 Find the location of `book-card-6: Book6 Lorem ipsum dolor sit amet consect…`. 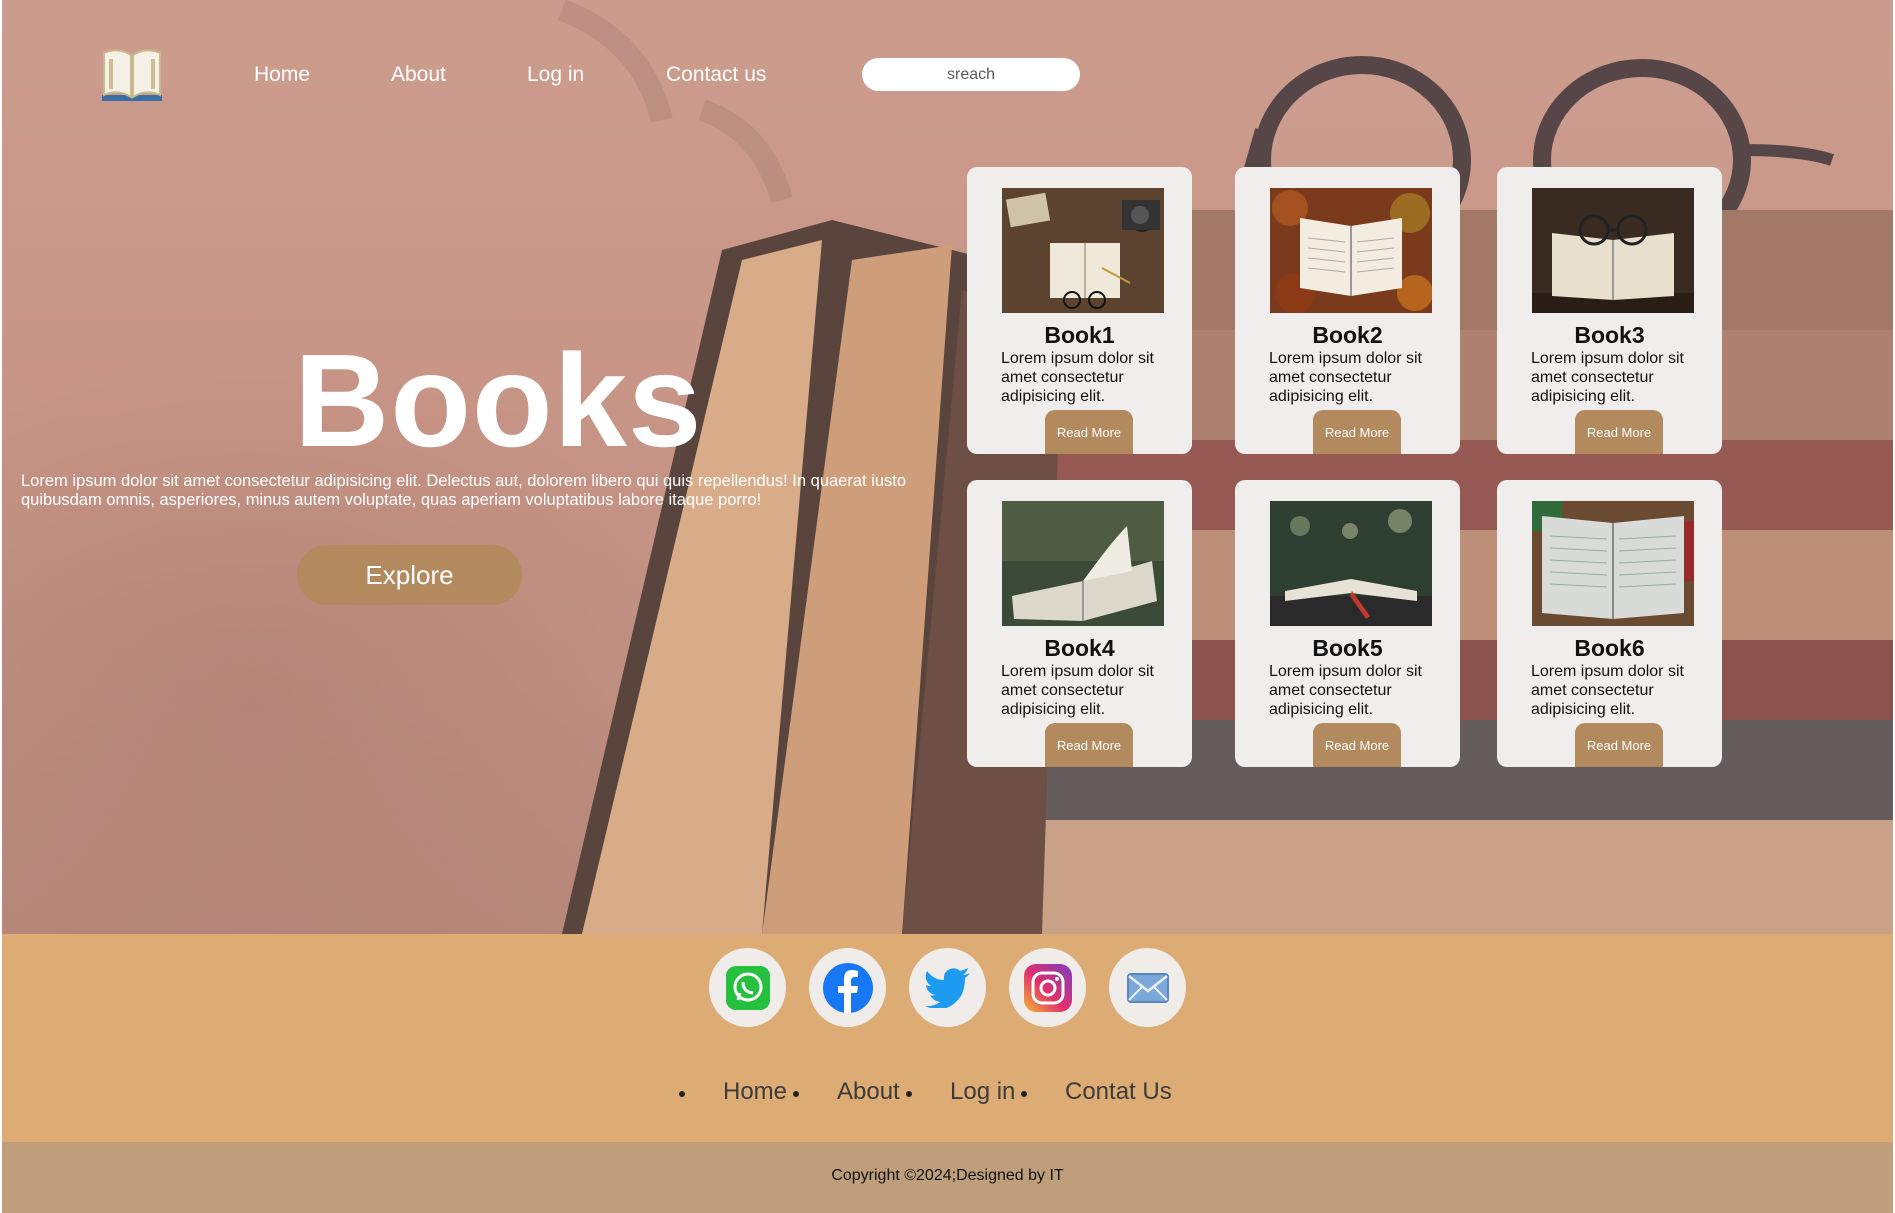

book-card-6: Book6 Lorem ipsum dolor sit amet consect… is located at coordinates (1609, 623).